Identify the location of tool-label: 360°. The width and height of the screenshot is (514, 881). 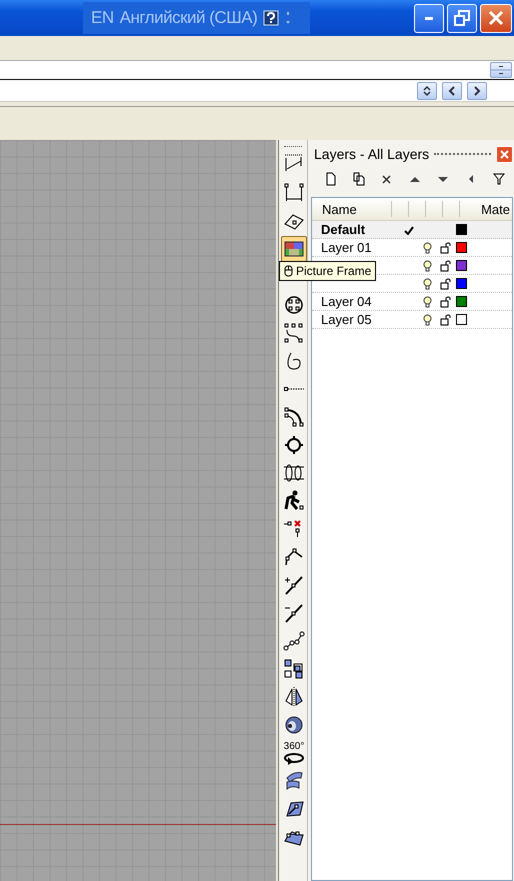
(294, 746).